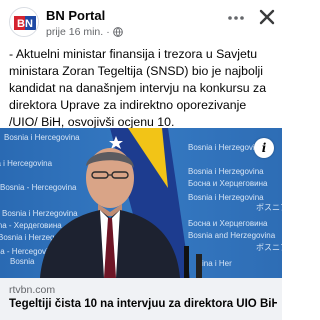 This screenshot has height=320, width=320. Describe the element at coordinates (264, 148) in the screenshot. I see `info-icon: i` at that location.